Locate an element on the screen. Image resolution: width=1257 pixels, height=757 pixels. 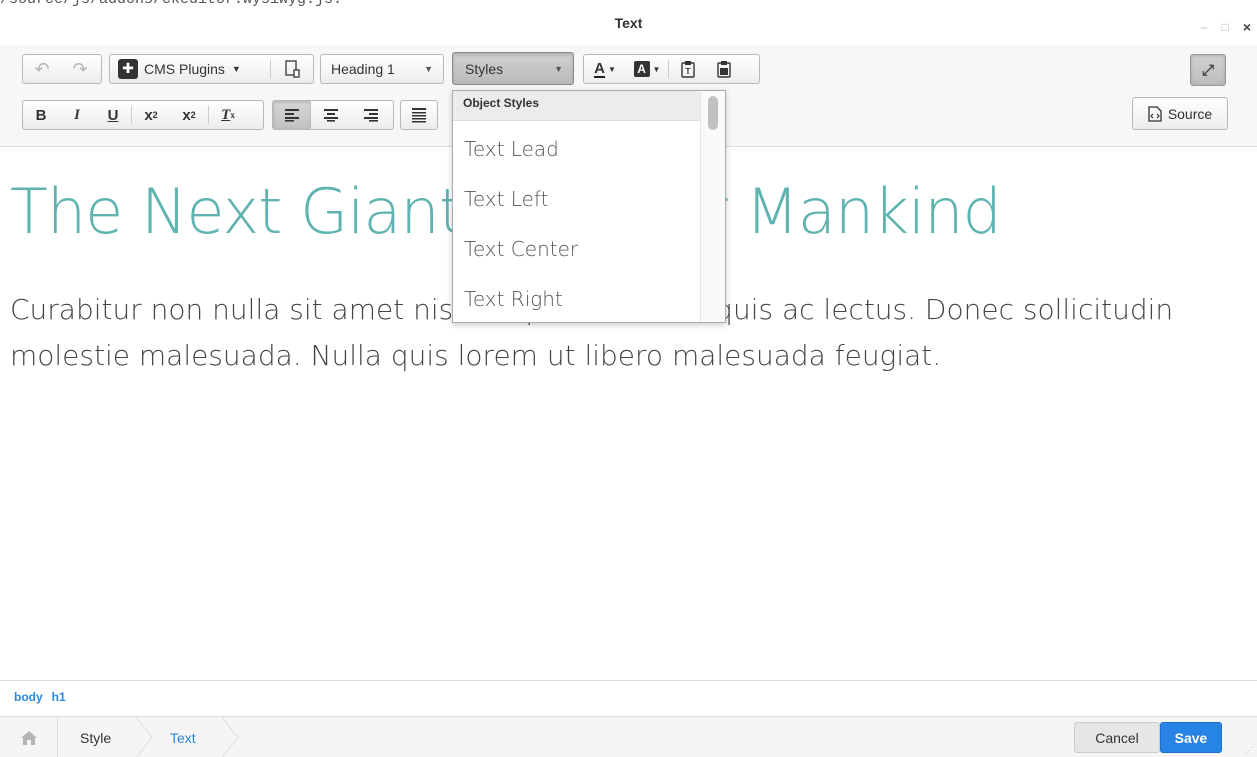
dropdown-header: Object Styles is located at coordinates (589, 106).